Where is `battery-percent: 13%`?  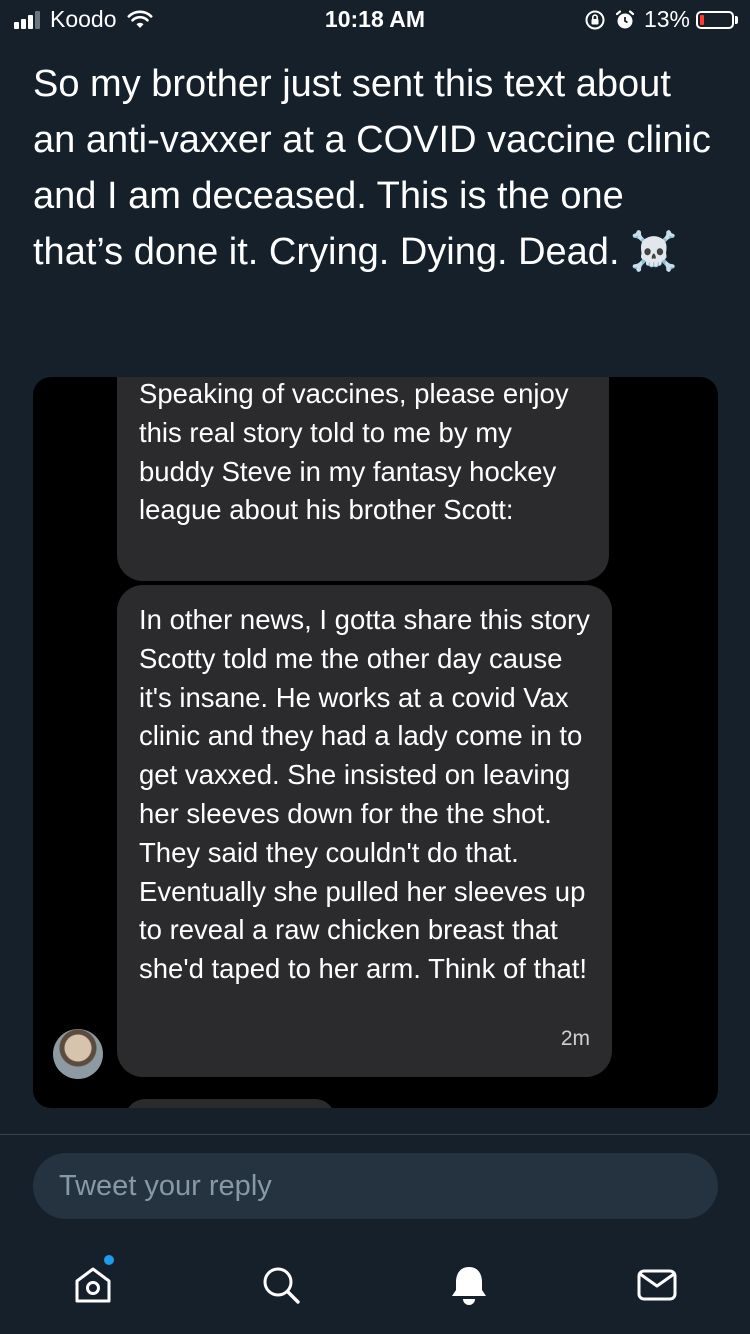
battery-percent: 13% is located at coordinates (666, 19).